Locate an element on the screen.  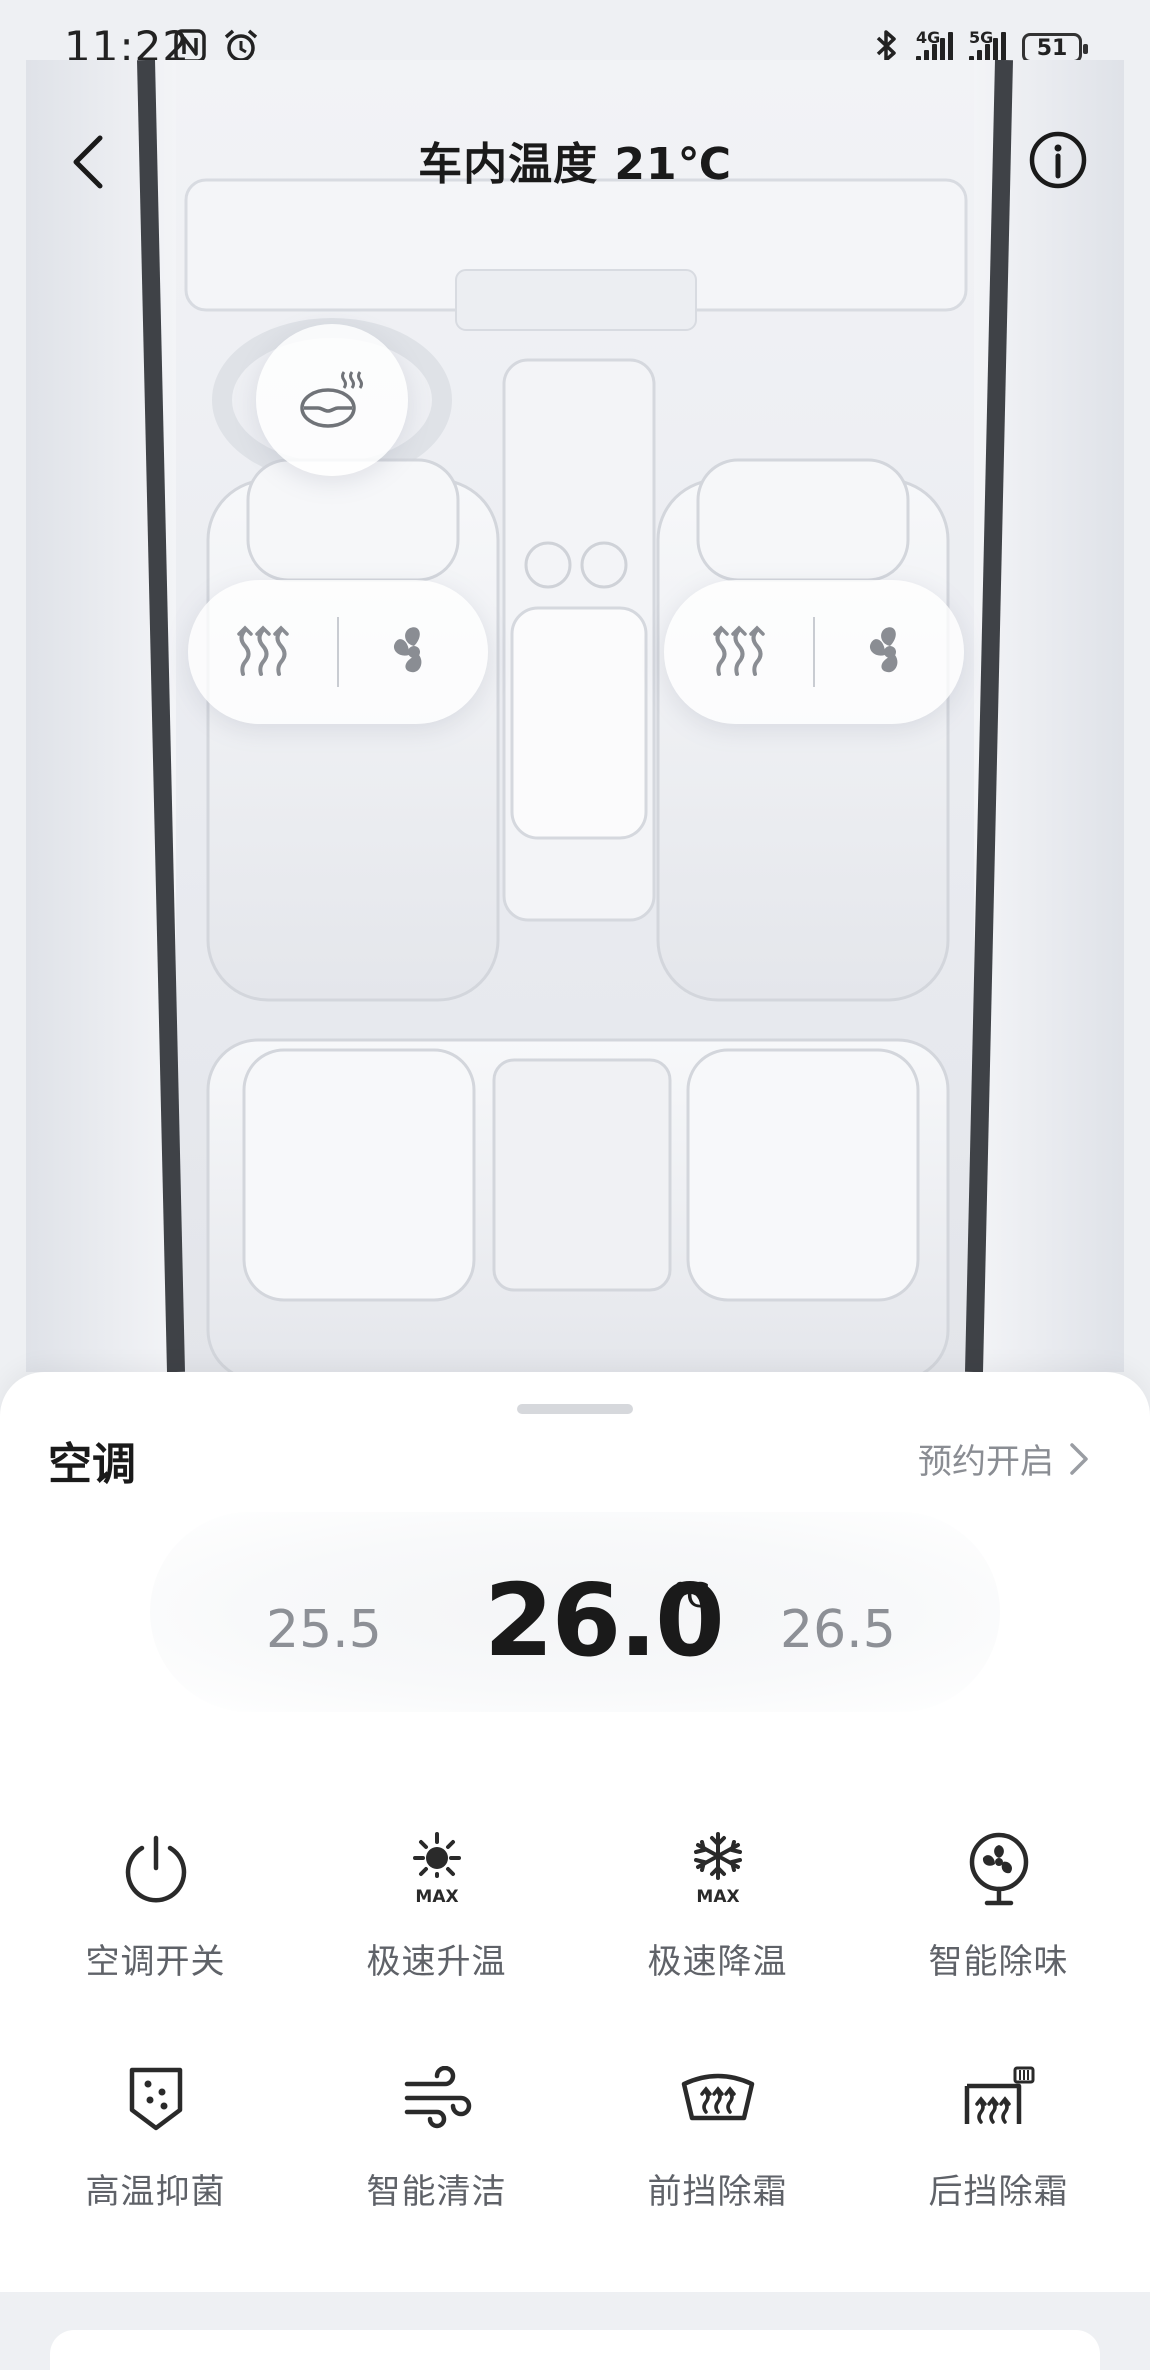
high-temp-sterilize-label: 高温抑菌 is located at coordinates (155, 2192).